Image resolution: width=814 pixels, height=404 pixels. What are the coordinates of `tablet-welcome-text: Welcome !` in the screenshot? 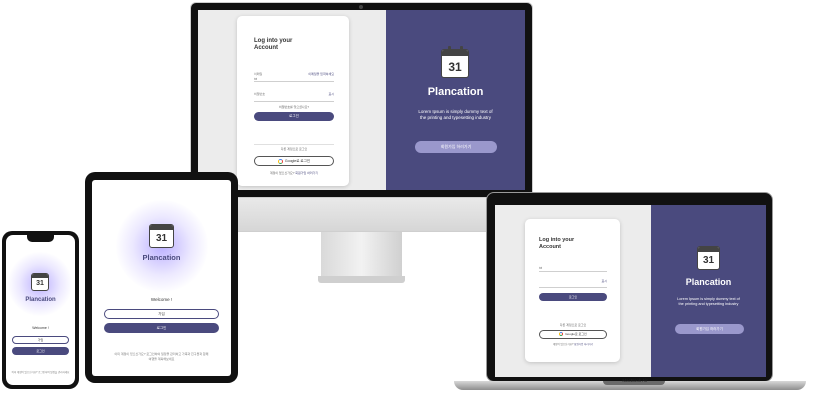 It's located at (161, 299).